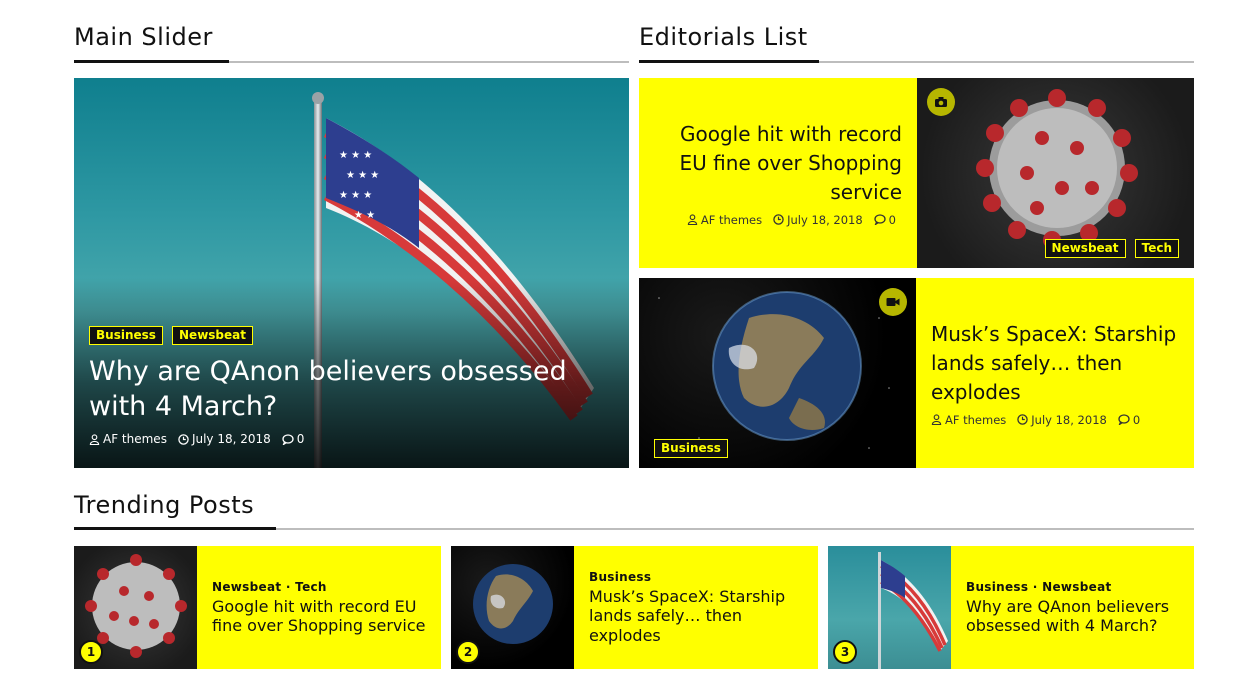 This screenshot has height=695, width=1257. I want to click on earth-thumbnail: 2, so click(512, 607).